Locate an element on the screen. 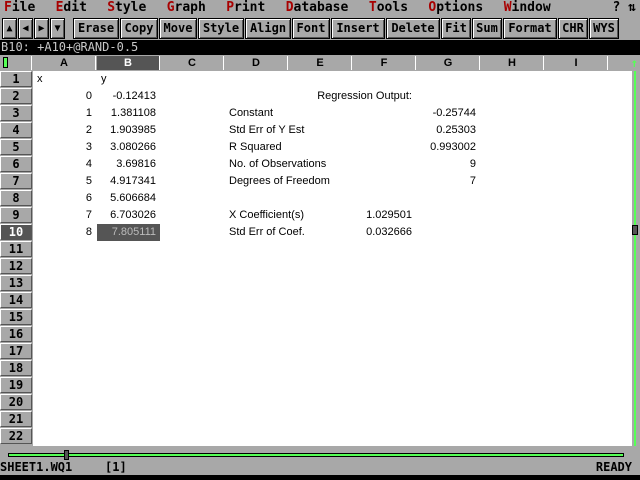  row-header-14: 14 is located at coordinates (16, 300).